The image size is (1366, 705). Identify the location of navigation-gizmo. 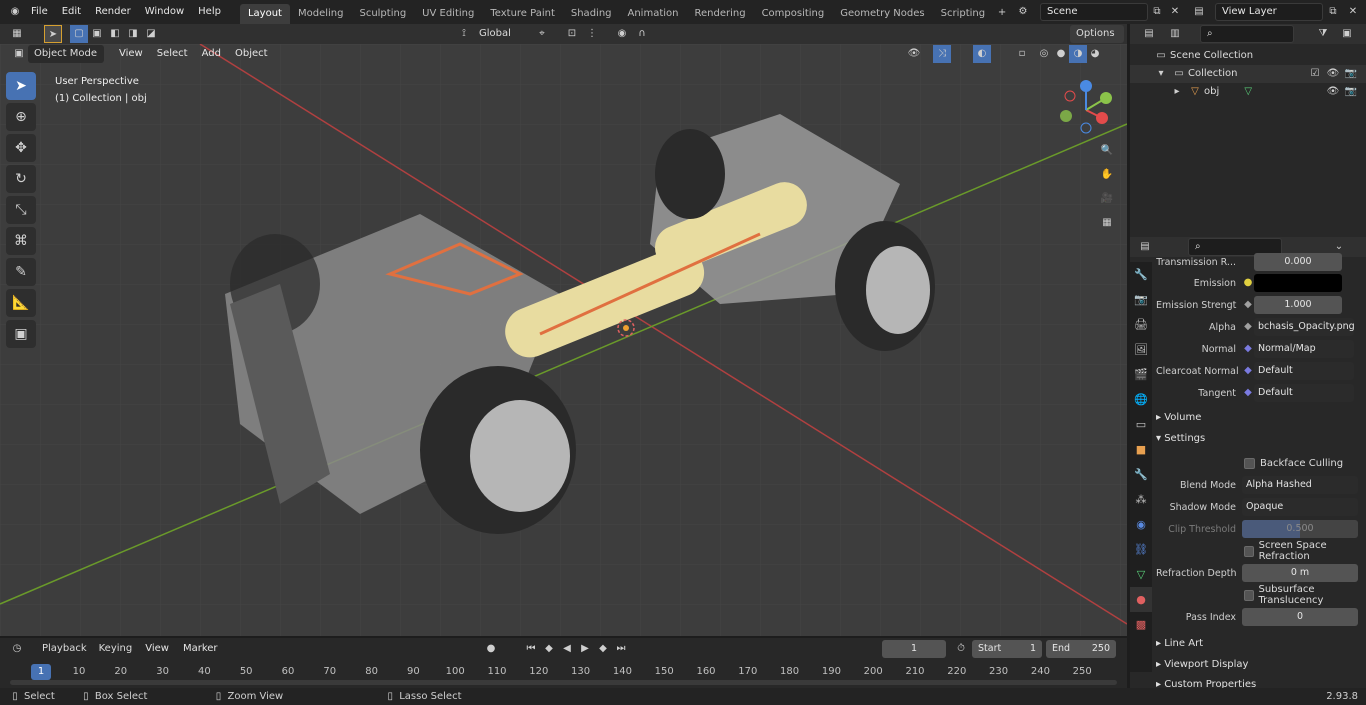
(1088, 109).